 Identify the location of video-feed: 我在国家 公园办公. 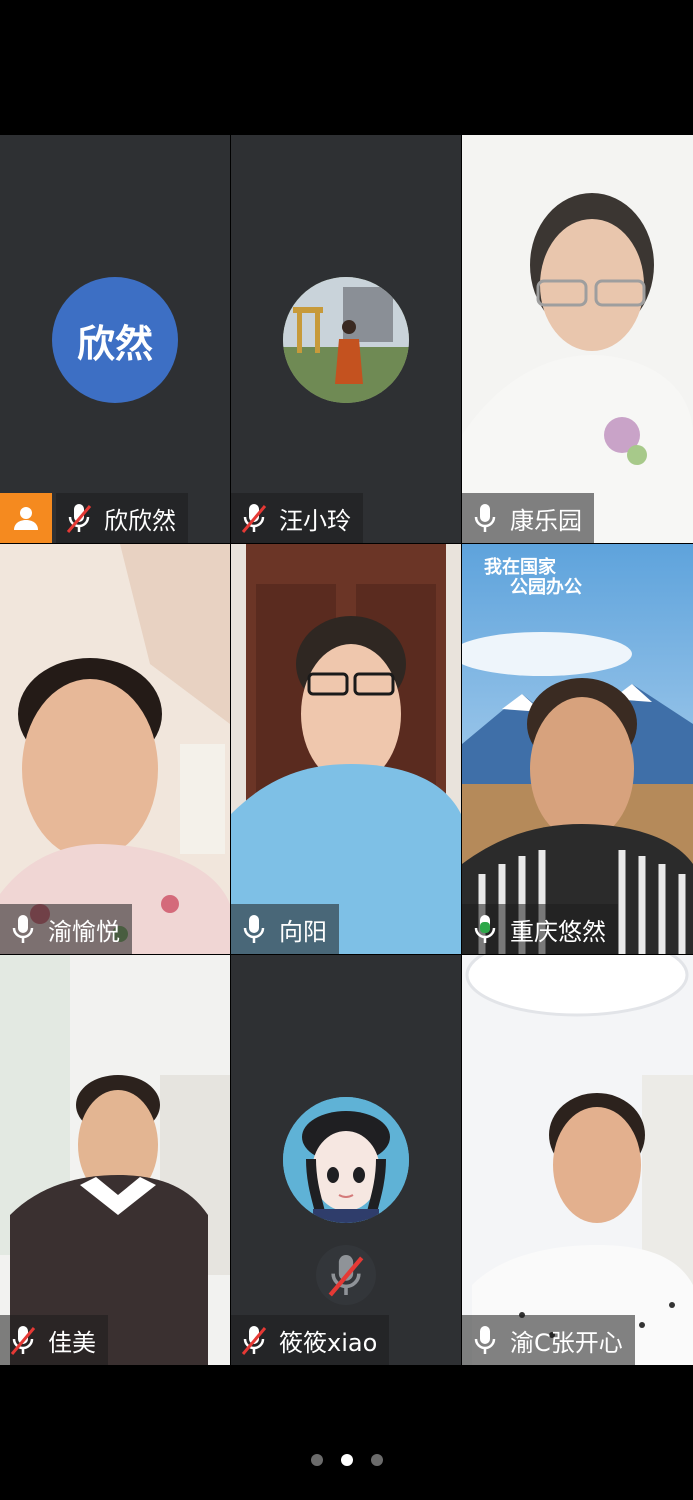
(577, 749).